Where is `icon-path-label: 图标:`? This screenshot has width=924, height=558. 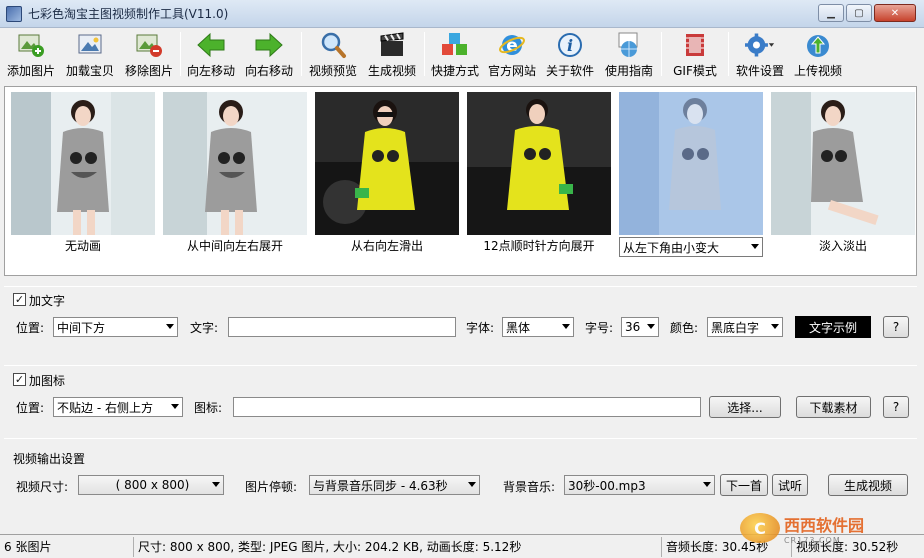 icon-path-label: 图标: is located at coordinates (208, 408).